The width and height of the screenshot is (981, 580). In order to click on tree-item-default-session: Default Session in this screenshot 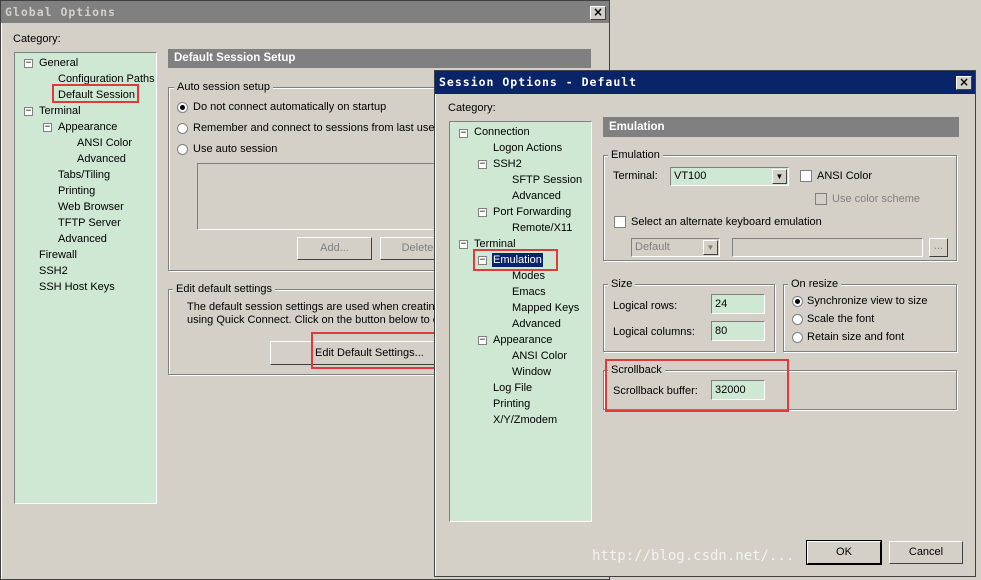, I will do `click(96, 95)`.